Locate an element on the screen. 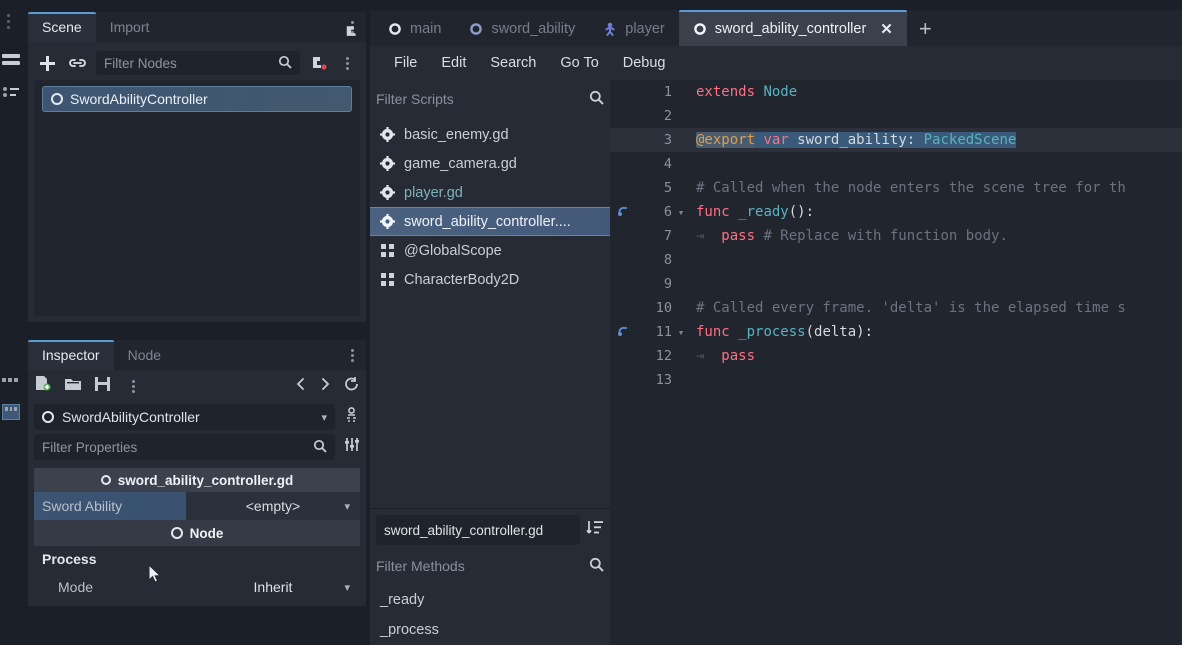 The width and height of the screenshot is (1182, 645). script-list-item: player.gd is located at coordinates (490, 192).